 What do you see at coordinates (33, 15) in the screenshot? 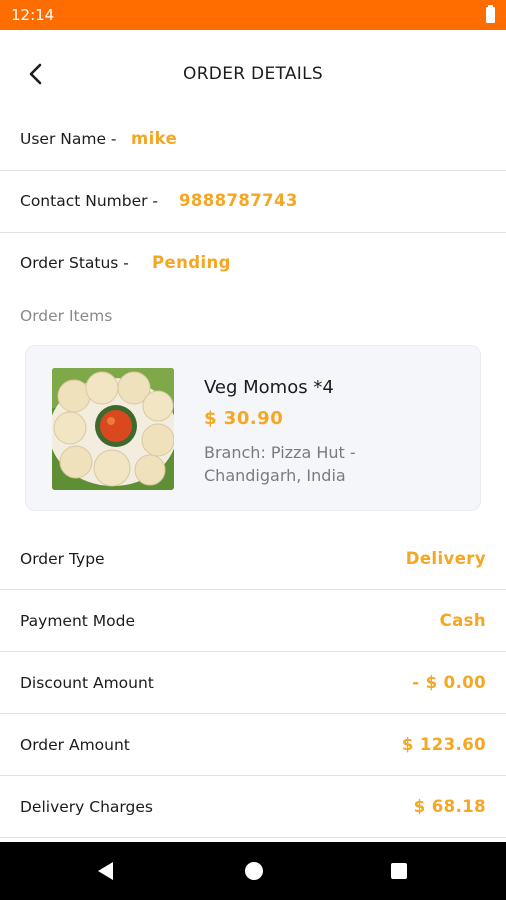
I see `status-time: 12:14` at bounding box center [33, 15].